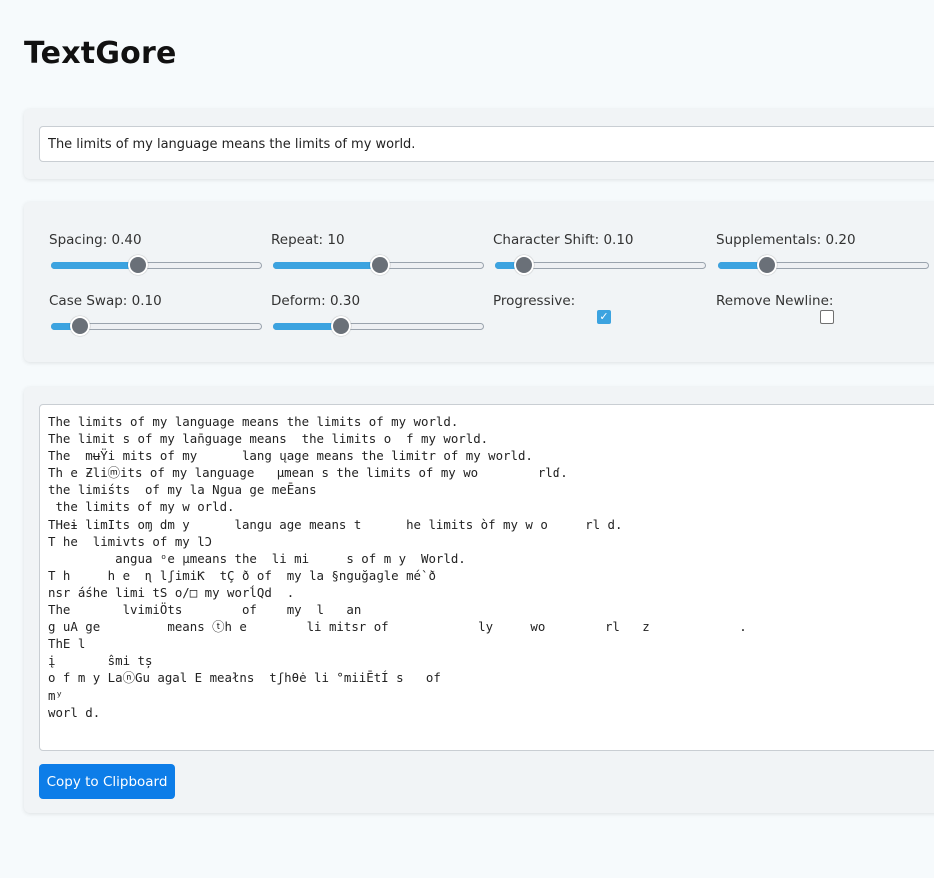 This screenshot has height=878, width=934. Describe the element at coordinates (604, 317) in the screenshot. I see `progressive-checkbox: ✓` at that location.